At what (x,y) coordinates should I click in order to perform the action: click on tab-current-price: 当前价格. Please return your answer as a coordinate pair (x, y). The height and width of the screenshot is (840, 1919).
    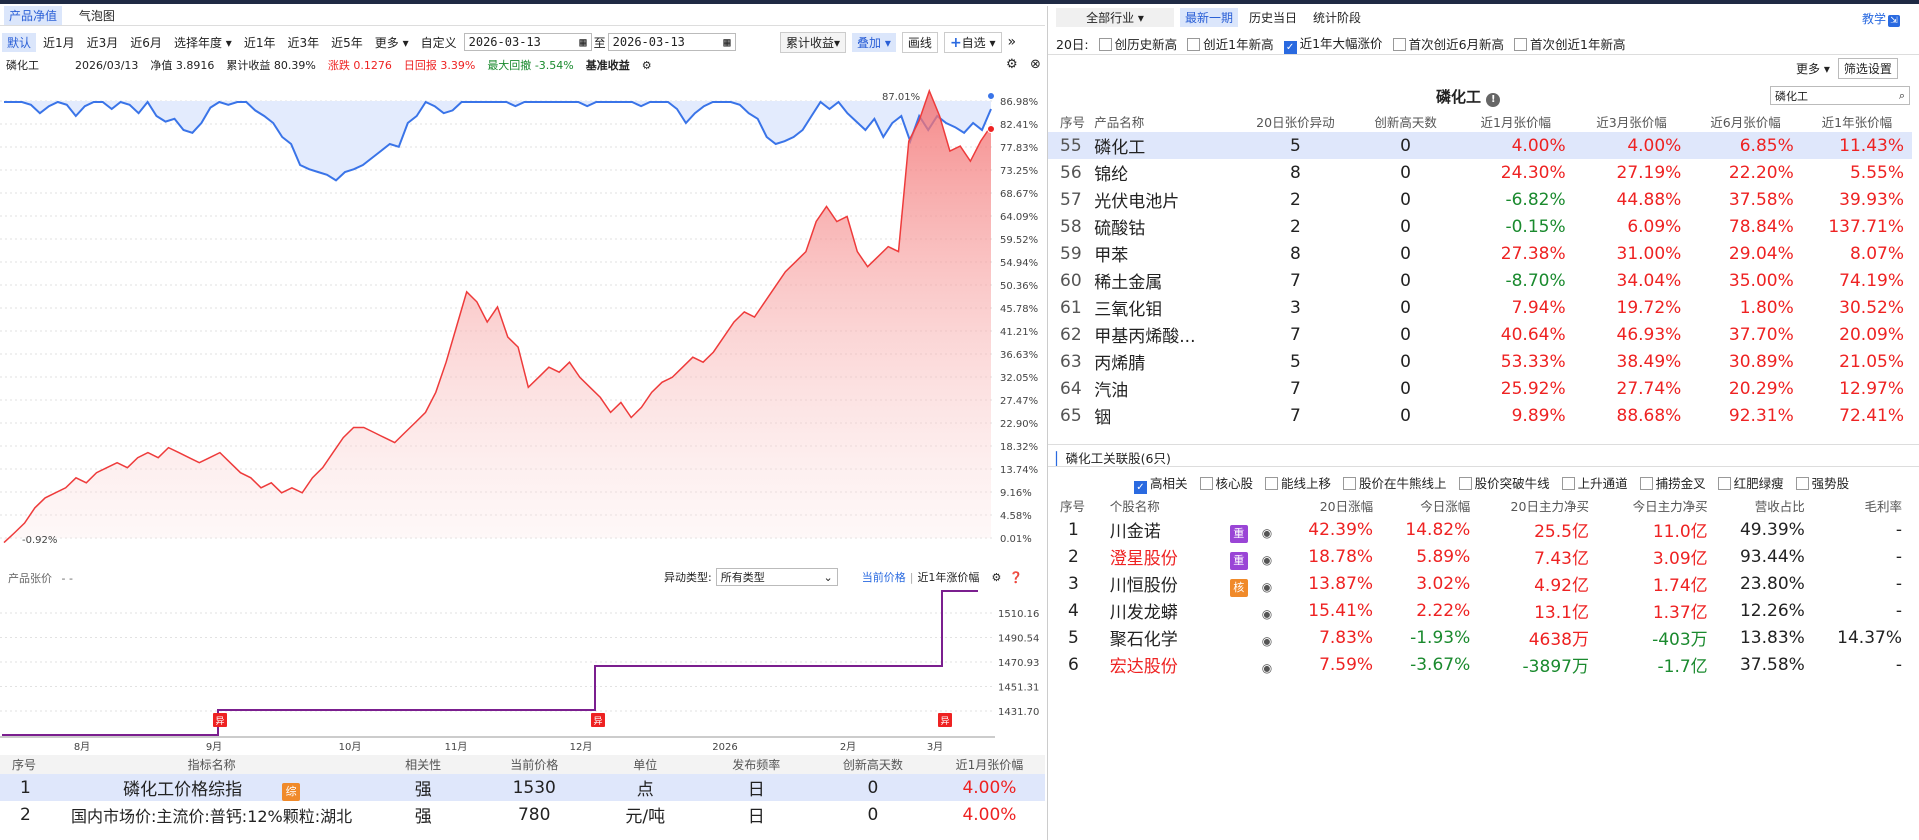
    Looking at the image, I should click on (884, 577).